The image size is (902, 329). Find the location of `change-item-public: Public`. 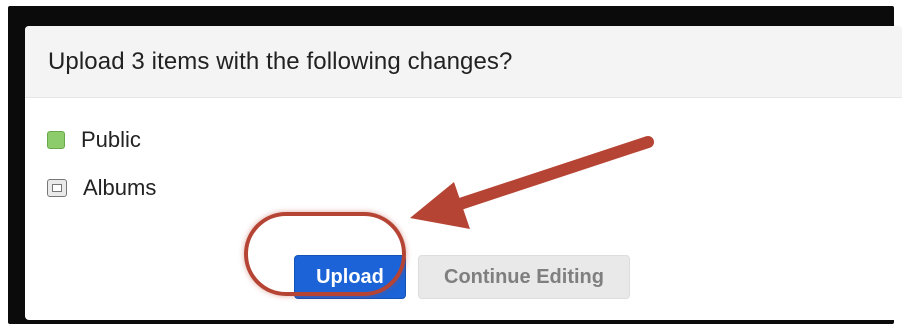

change-item-public: Public is located at coordinates (94, 140).